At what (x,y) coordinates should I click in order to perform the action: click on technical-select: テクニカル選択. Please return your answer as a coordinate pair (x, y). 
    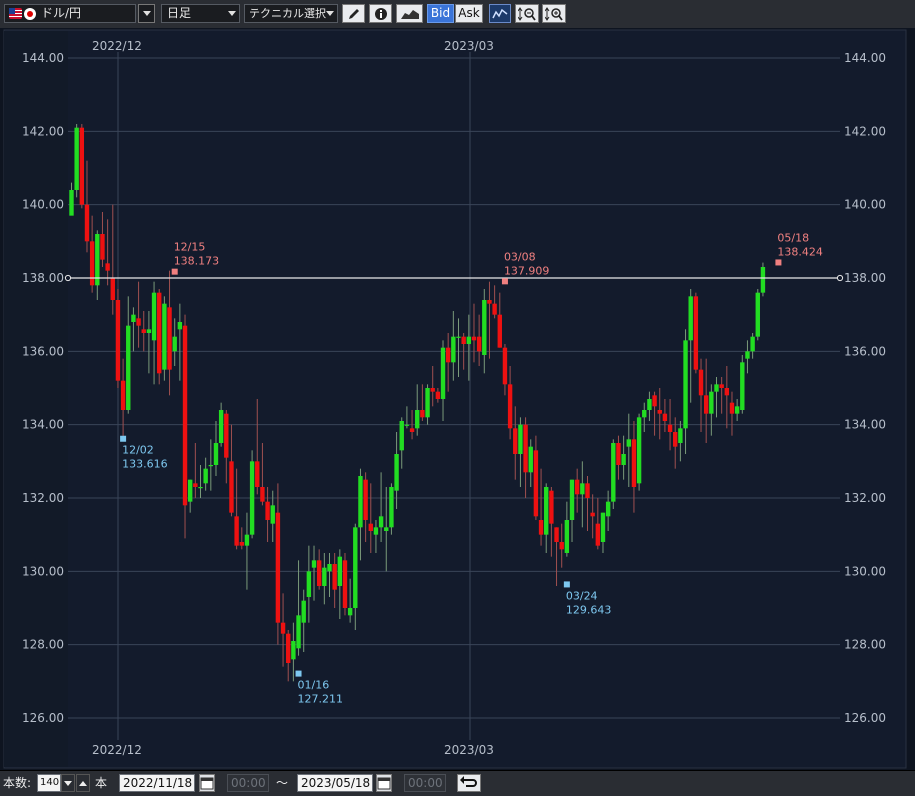
    Looking at the image, I should click on (291, 13).